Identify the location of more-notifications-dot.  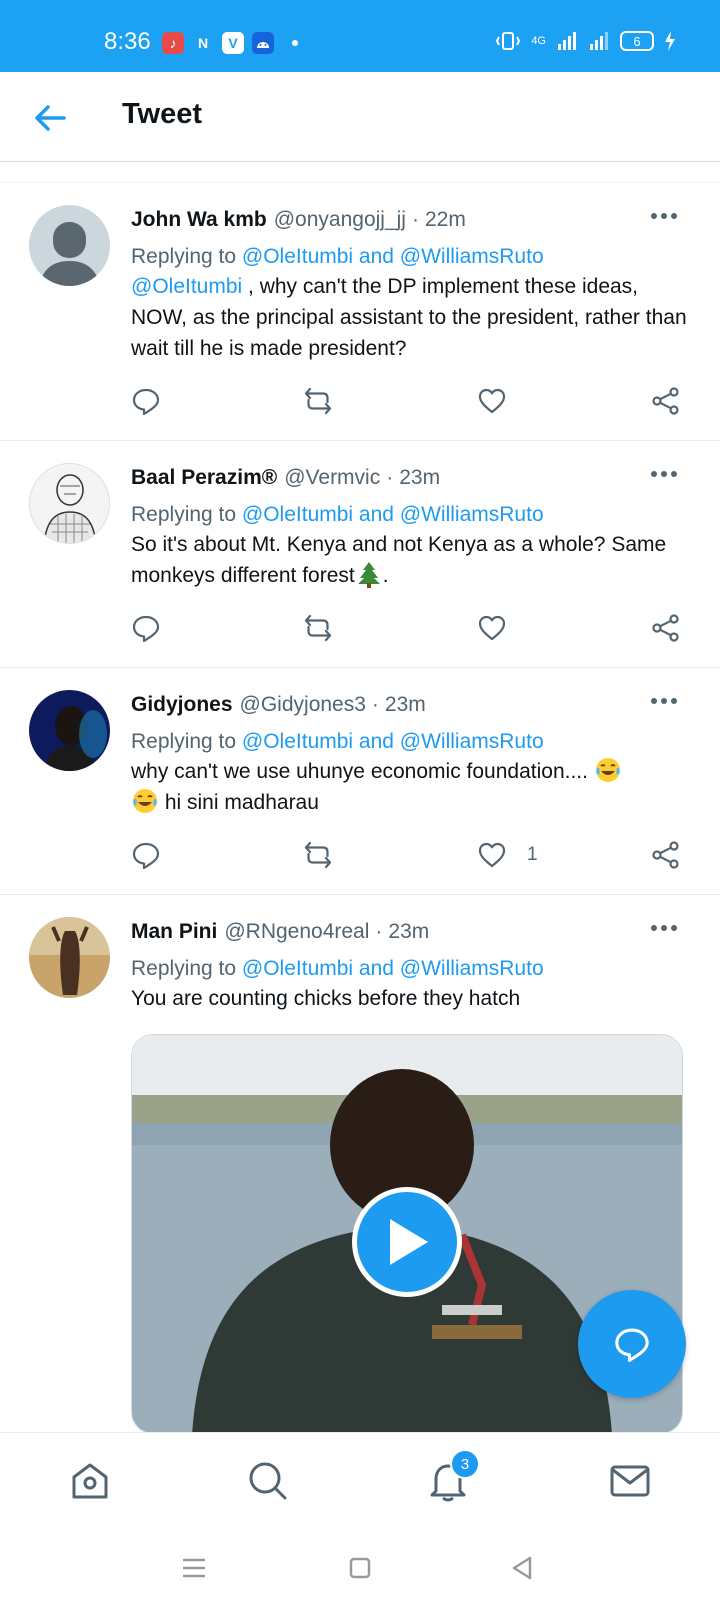
(295, 43).